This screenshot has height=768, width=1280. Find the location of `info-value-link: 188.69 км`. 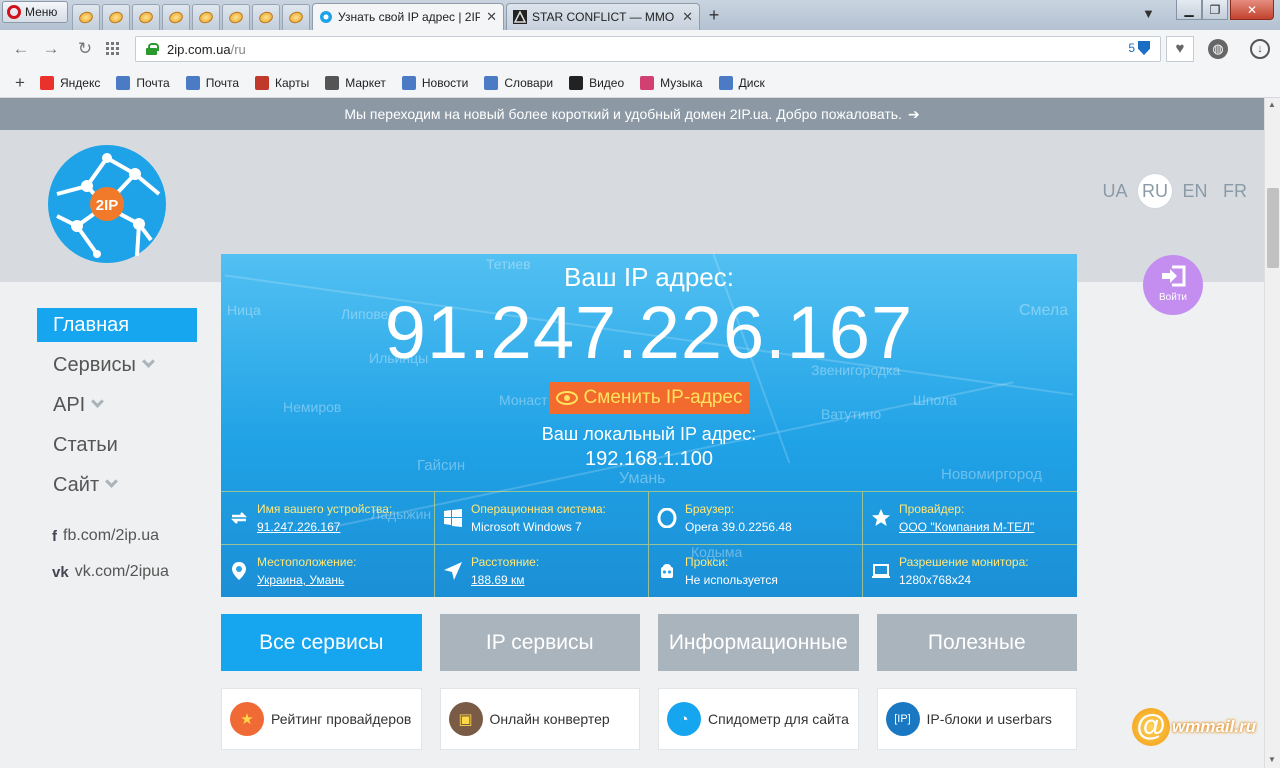

info-value-link: 188.69 км is located at coordinates (505, 580).